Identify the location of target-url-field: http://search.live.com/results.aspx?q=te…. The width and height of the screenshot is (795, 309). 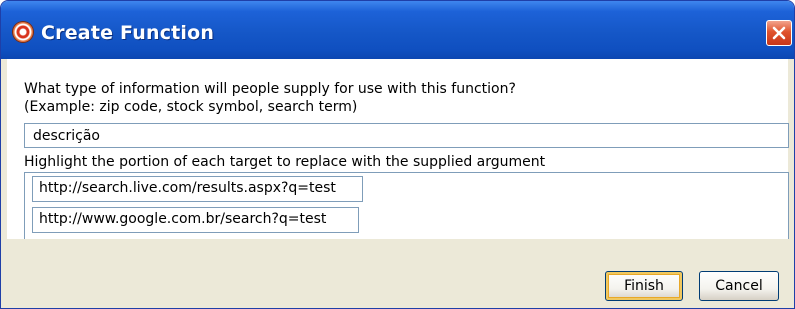
(197, 189).